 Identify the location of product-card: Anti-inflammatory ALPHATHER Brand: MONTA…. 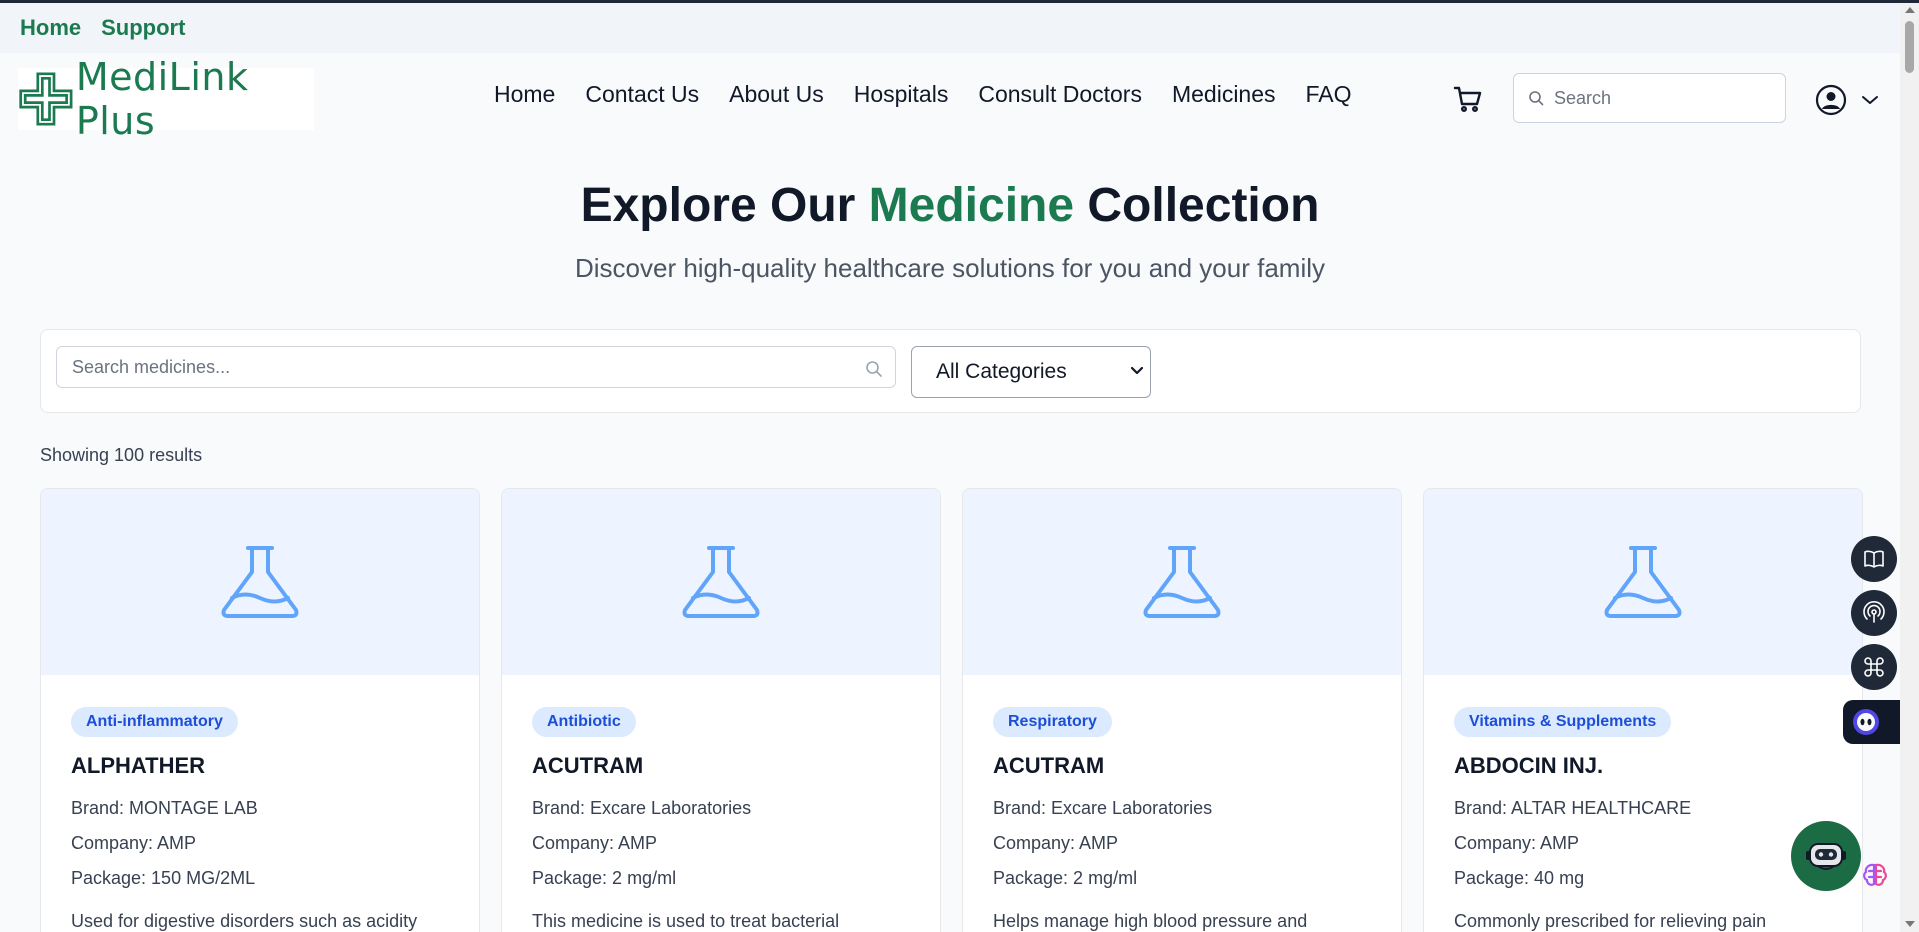
(260, 710).